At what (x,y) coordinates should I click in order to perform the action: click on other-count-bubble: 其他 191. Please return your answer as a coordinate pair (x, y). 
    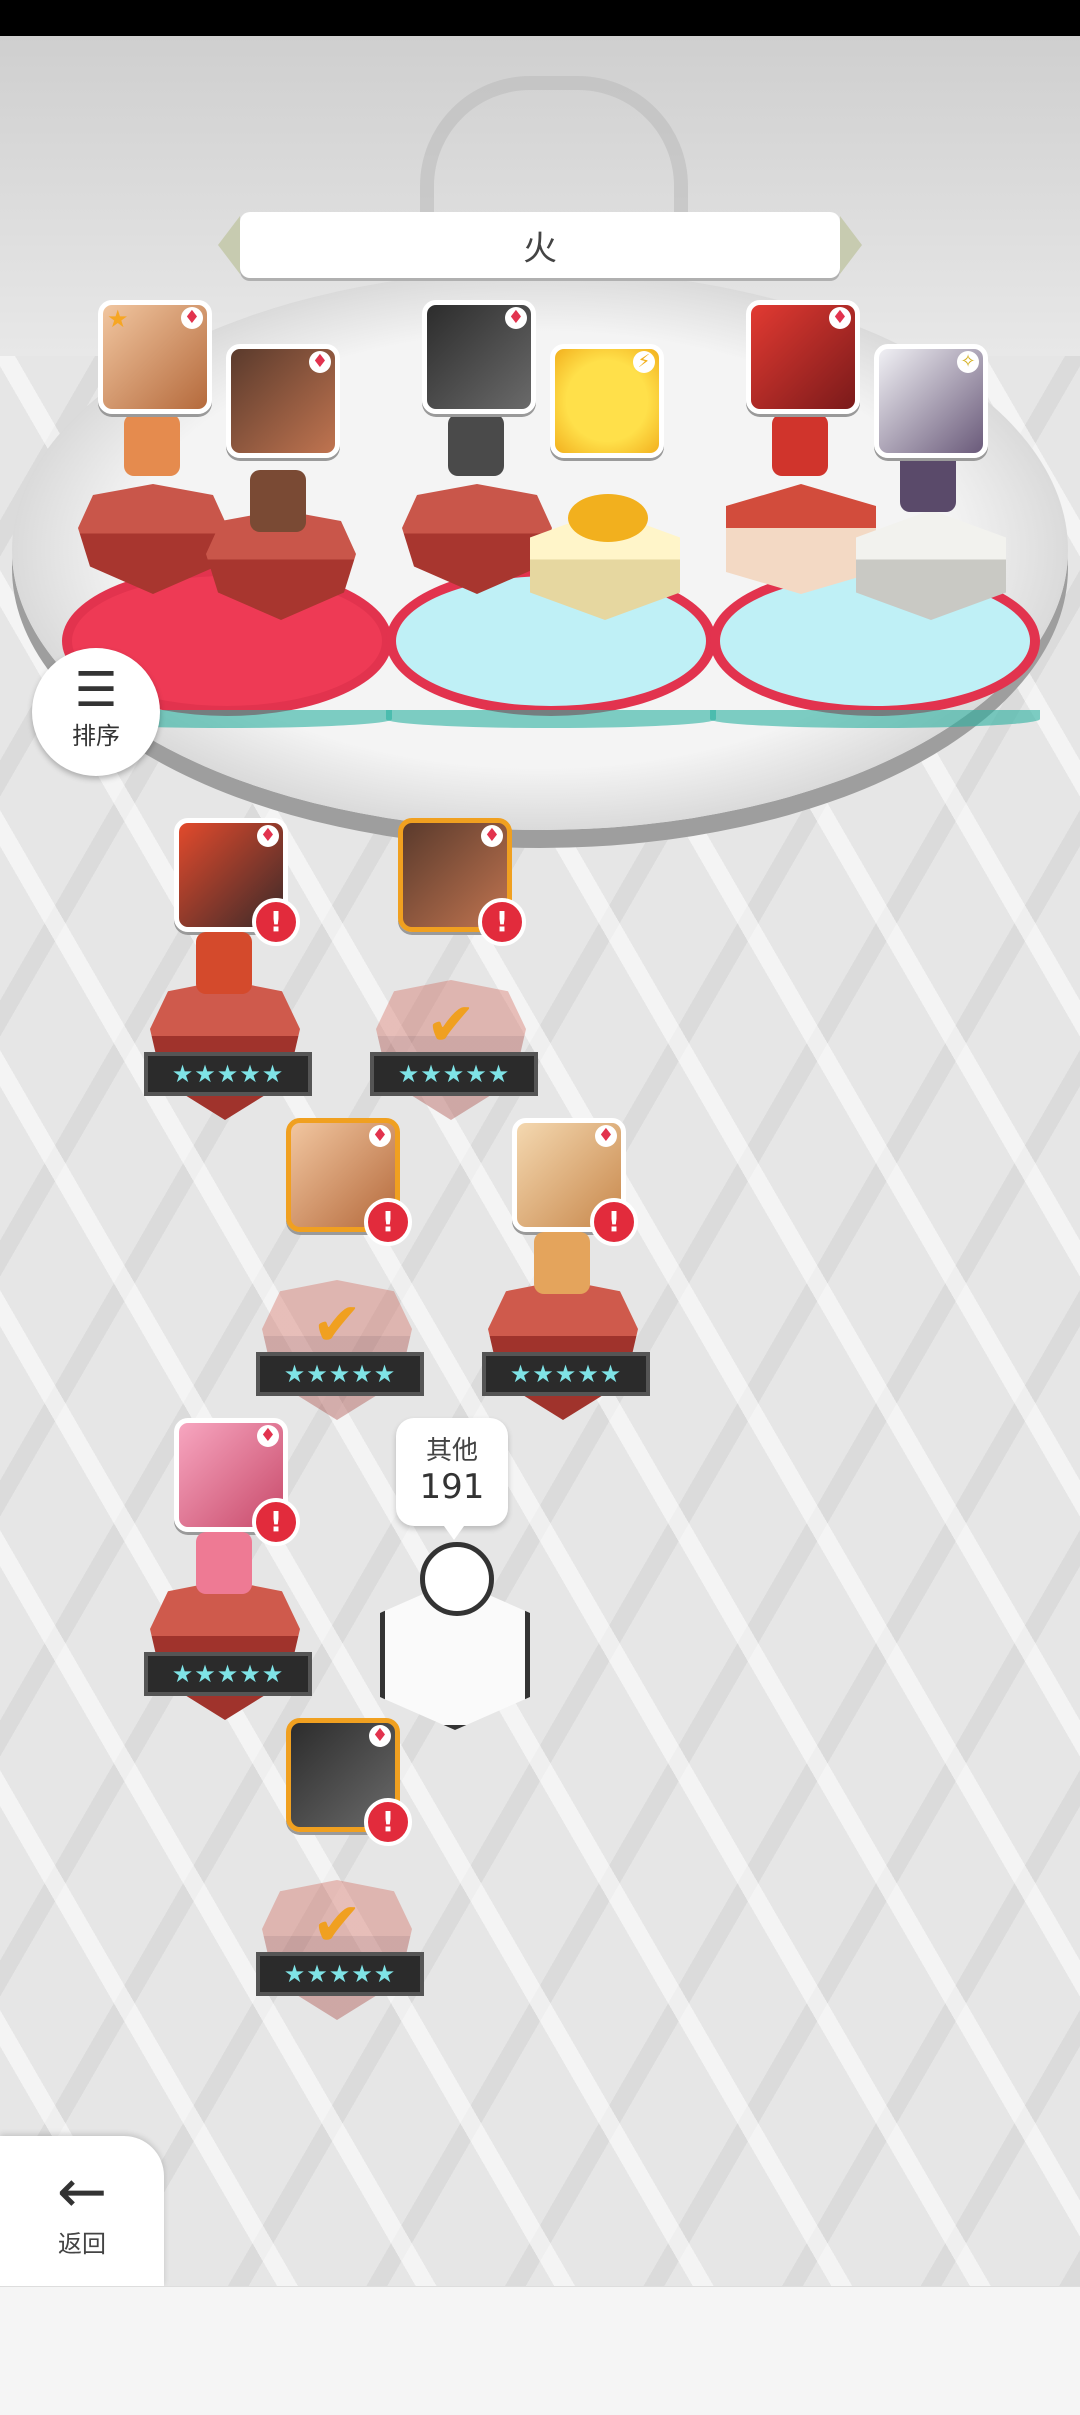
    Looking at the image, I should click on (452, 1479).